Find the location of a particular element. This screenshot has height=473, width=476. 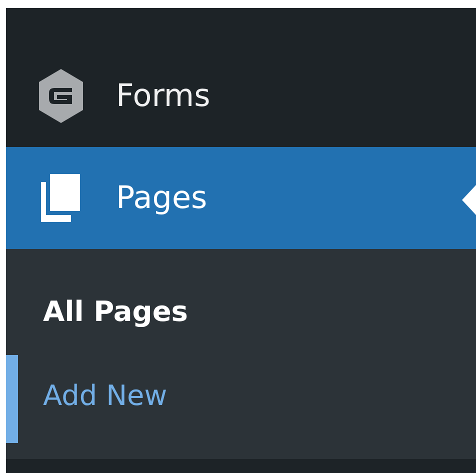

pointer-icon is located at coordinates (469, 200).